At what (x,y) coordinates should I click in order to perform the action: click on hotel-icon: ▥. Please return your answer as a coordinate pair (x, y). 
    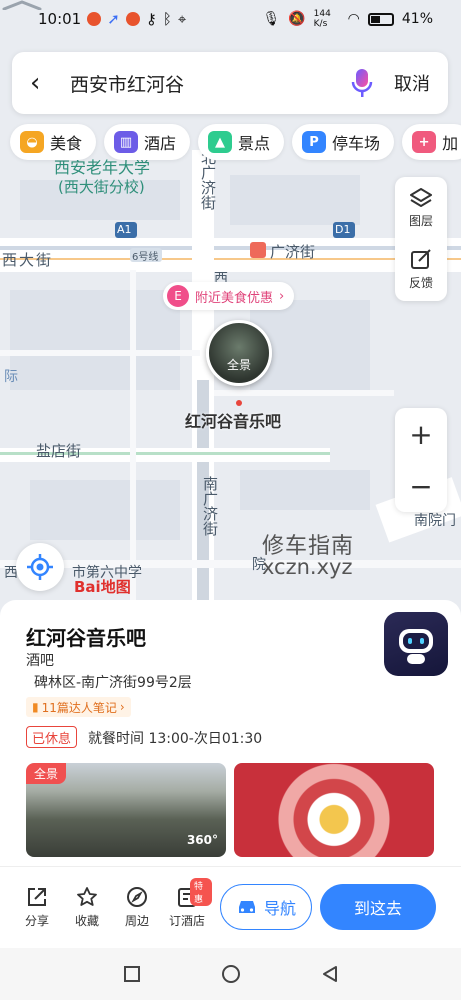
    Looking at the image, I should click on (126, 142).